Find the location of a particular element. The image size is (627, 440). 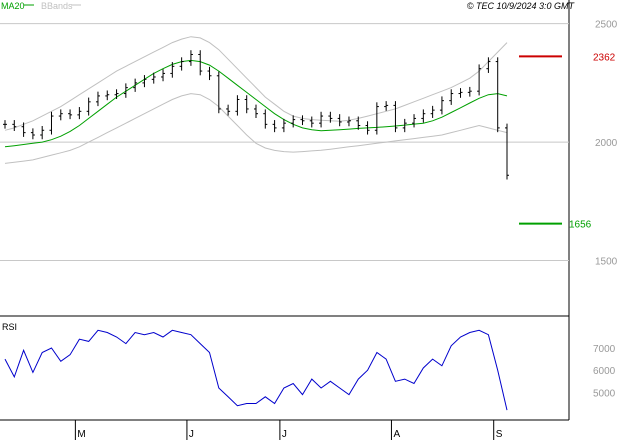

y-tick-label-2000: 2000 is located at coordinates (606, 143).